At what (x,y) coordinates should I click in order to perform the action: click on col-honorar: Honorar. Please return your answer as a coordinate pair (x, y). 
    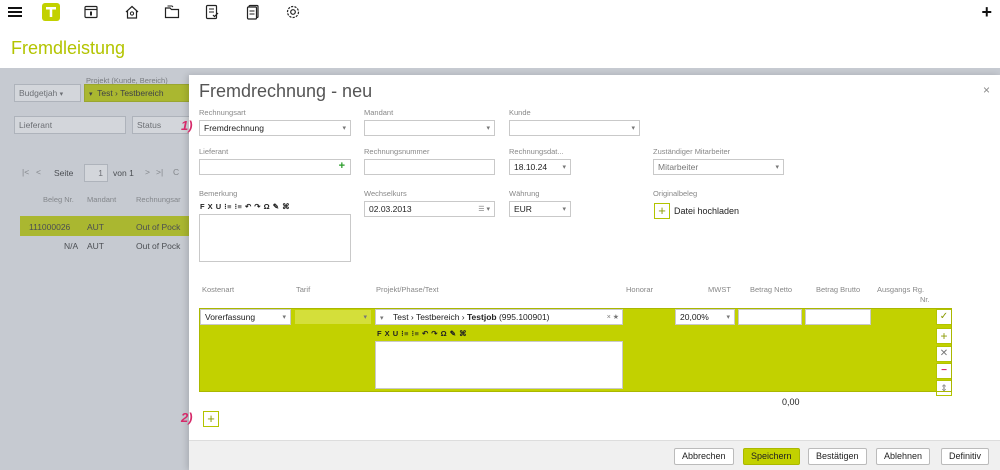
    Looking at the image, I should click on (640, 289).